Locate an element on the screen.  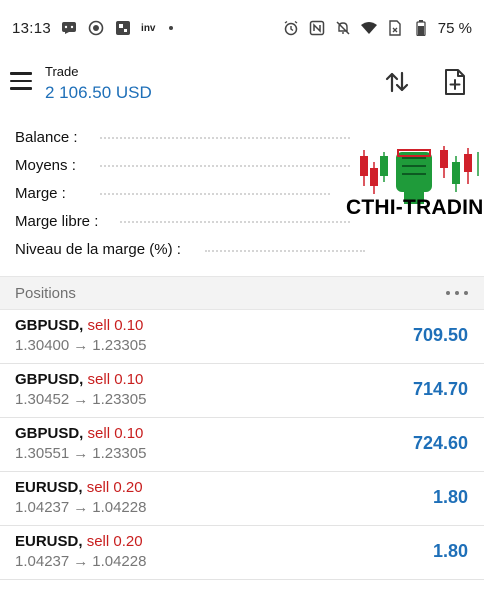
open-price: 1.30452 is located at coordinates (42, 399).